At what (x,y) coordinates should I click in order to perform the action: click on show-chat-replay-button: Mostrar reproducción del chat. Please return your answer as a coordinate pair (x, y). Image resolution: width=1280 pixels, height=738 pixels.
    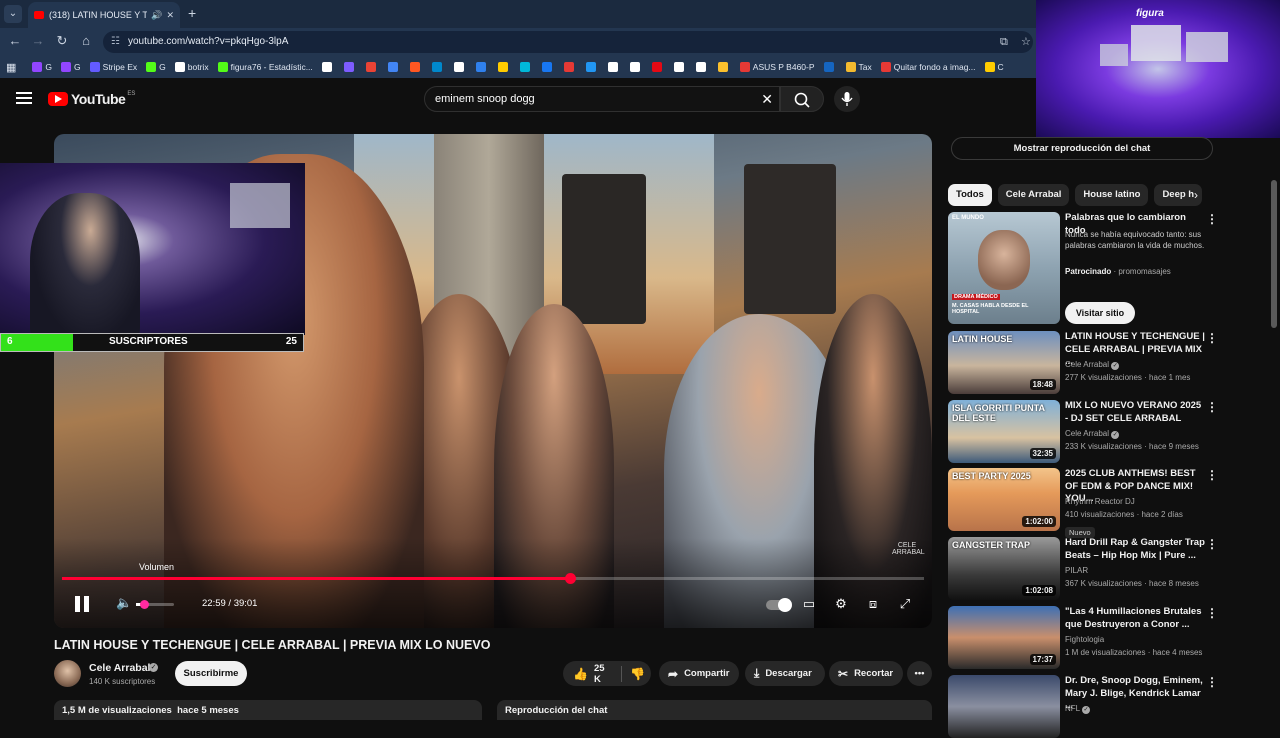
    Looking at the image, I should click on (1082, 148).